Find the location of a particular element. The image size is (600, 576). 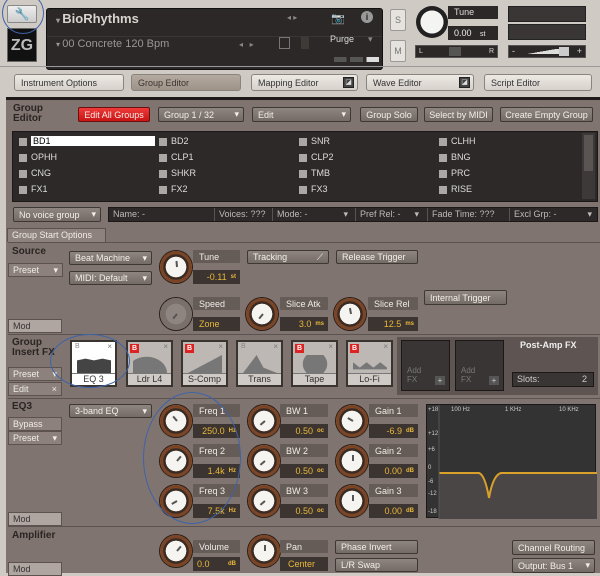

amplifier-mod-tab: Mod is located at coordinates (35, 569).